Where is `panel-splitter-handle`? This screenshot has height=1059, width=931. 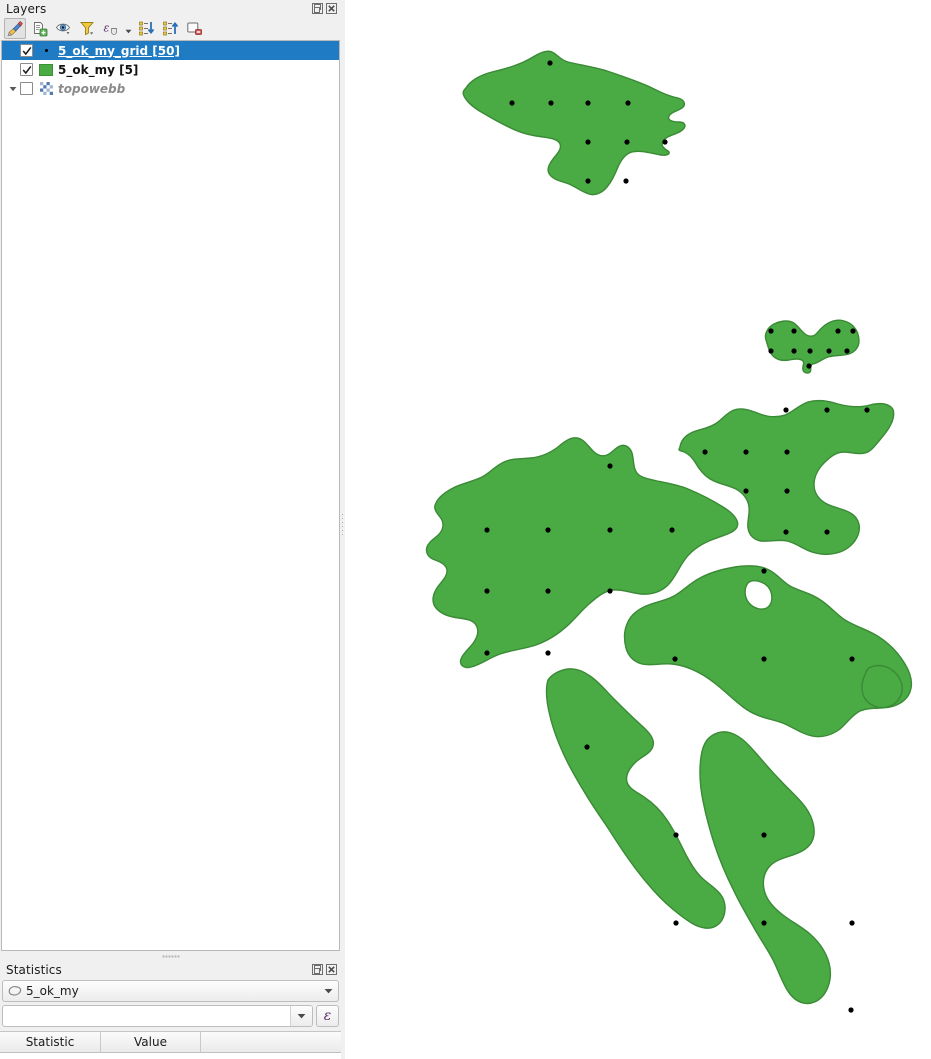
panel-splitter-handle is located at coordinates (170, 956).